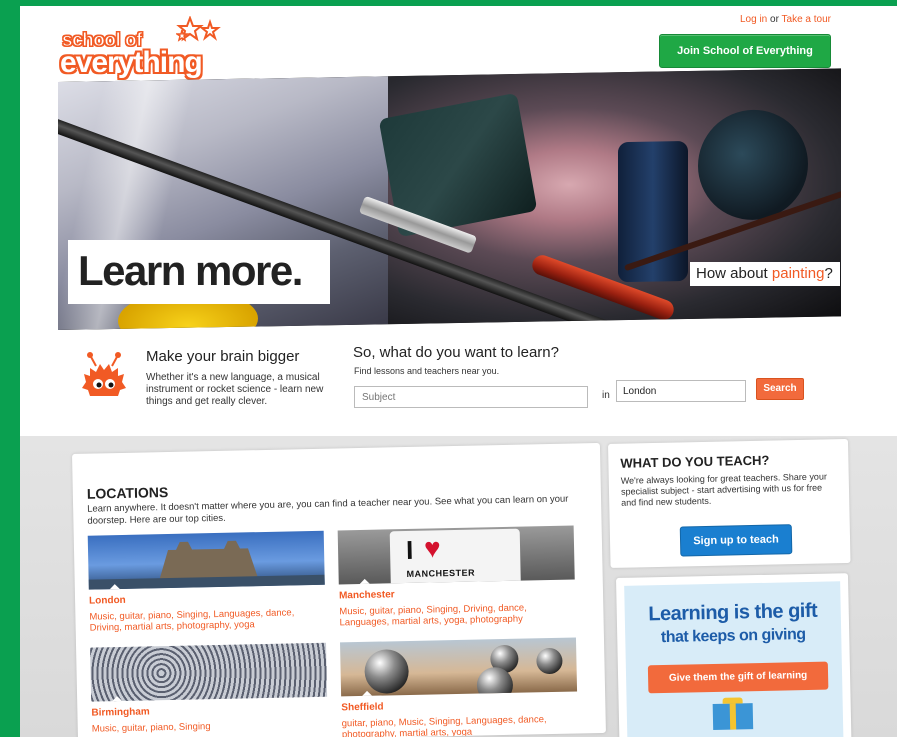 This screenshot has height=737, width=897. Describe the element at coordinates (471, 397) in the screenshot. I see `subject-input` at that location.